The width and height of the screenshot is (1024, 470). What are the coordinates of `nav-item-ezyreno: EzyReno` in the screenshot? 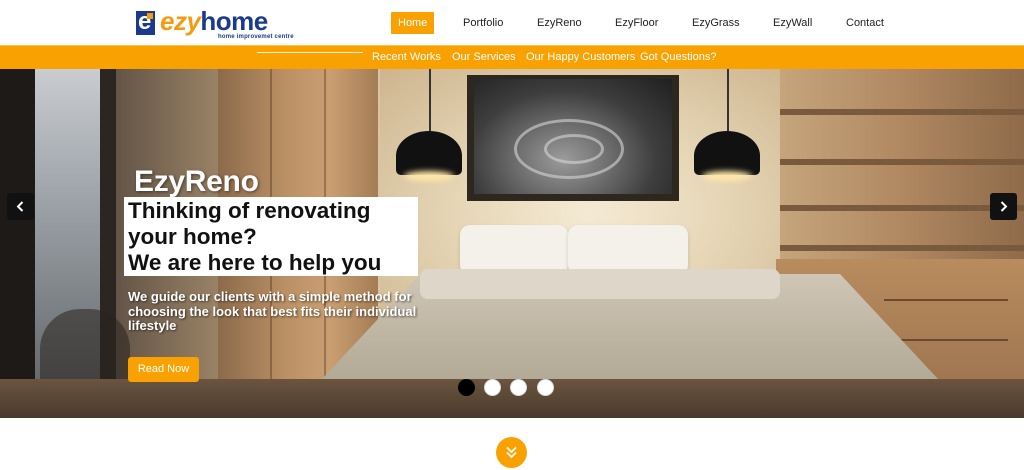 It's located at (559, 23).